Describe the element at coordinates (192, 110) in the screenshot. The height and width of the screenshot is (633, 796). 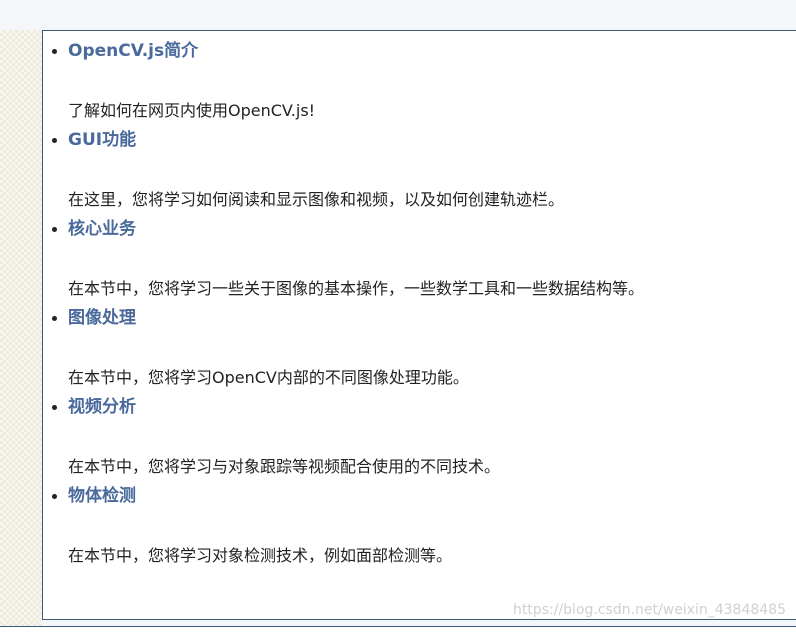
I see `description-opencvjs-intro: 了解如何在网页内使用OpenCV.js!` at that location.